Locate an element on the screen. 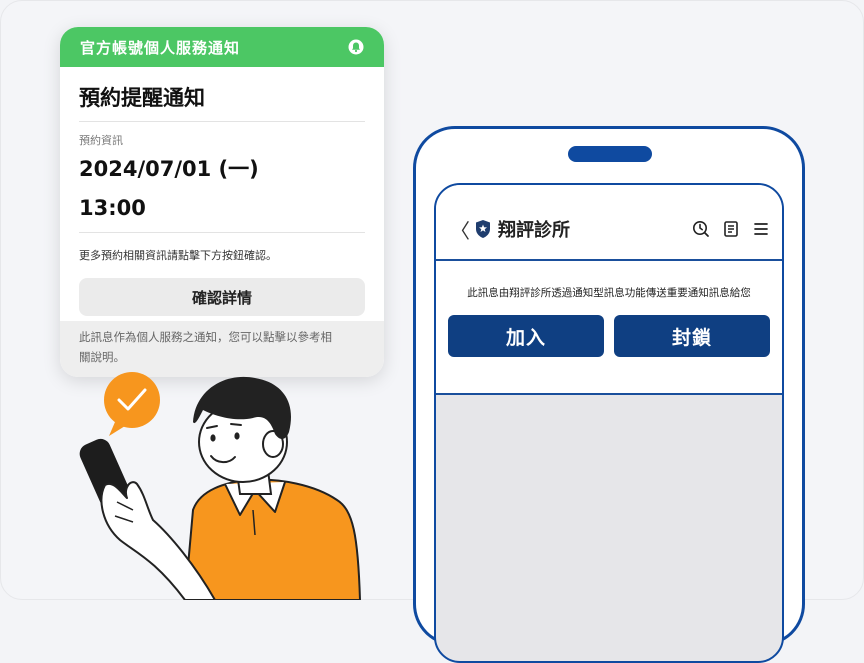 This screenshot has width=864, height=663. info-label: 預約資訊 is located at coordinates (101, 140).